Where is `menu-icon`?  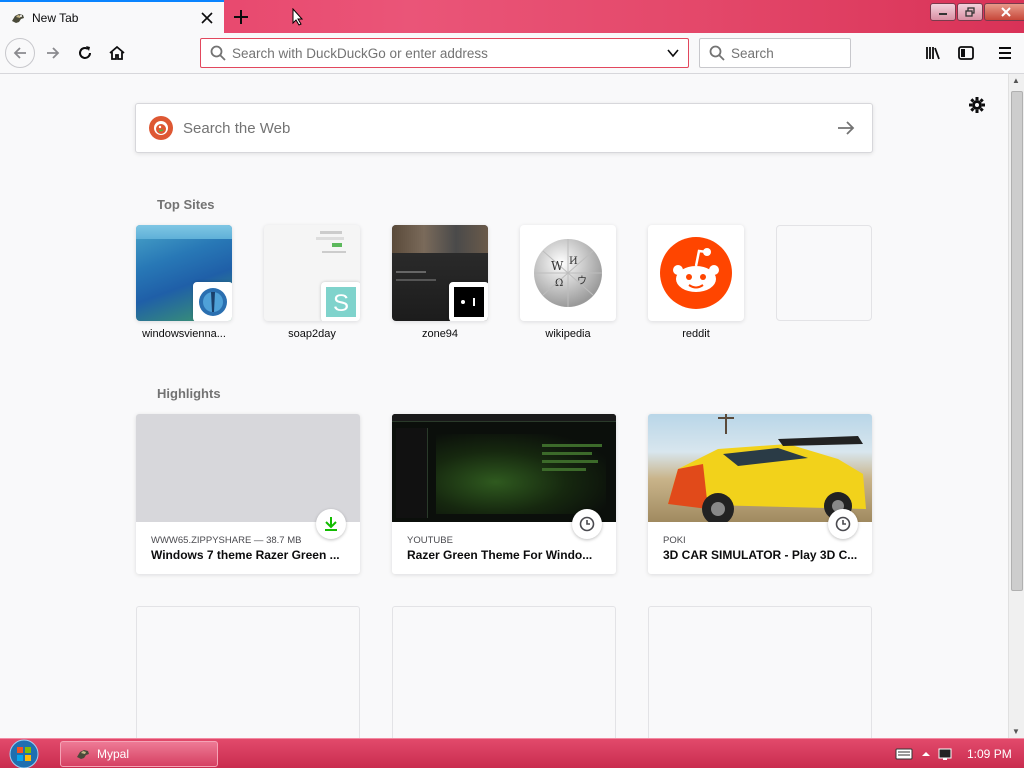 menu-icon is located at coordinates (1005, 53).